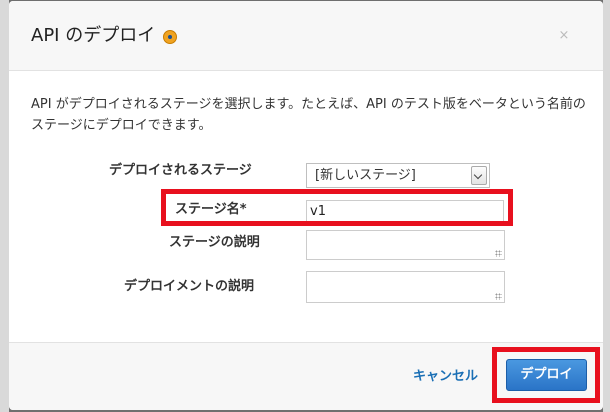 The height and width of the screenshot is (412, 610). What do you see at coordinates (170, 37) in the screenshot?
I see `info-icon` at bounding box center [170, 37].